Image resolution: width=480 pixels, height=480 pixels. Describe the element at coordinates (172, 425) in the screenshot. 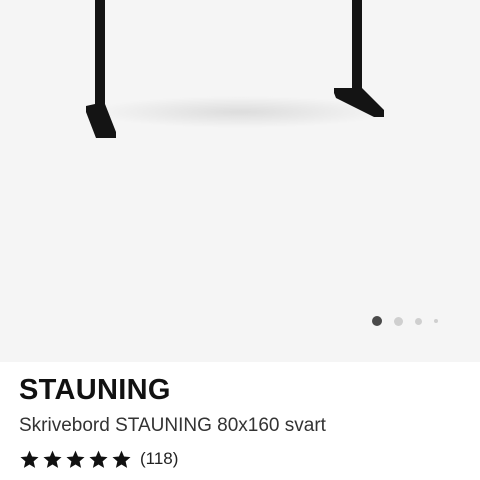

I see `product-description: Skrivebord STAUNING 80x160 svart` at that location.